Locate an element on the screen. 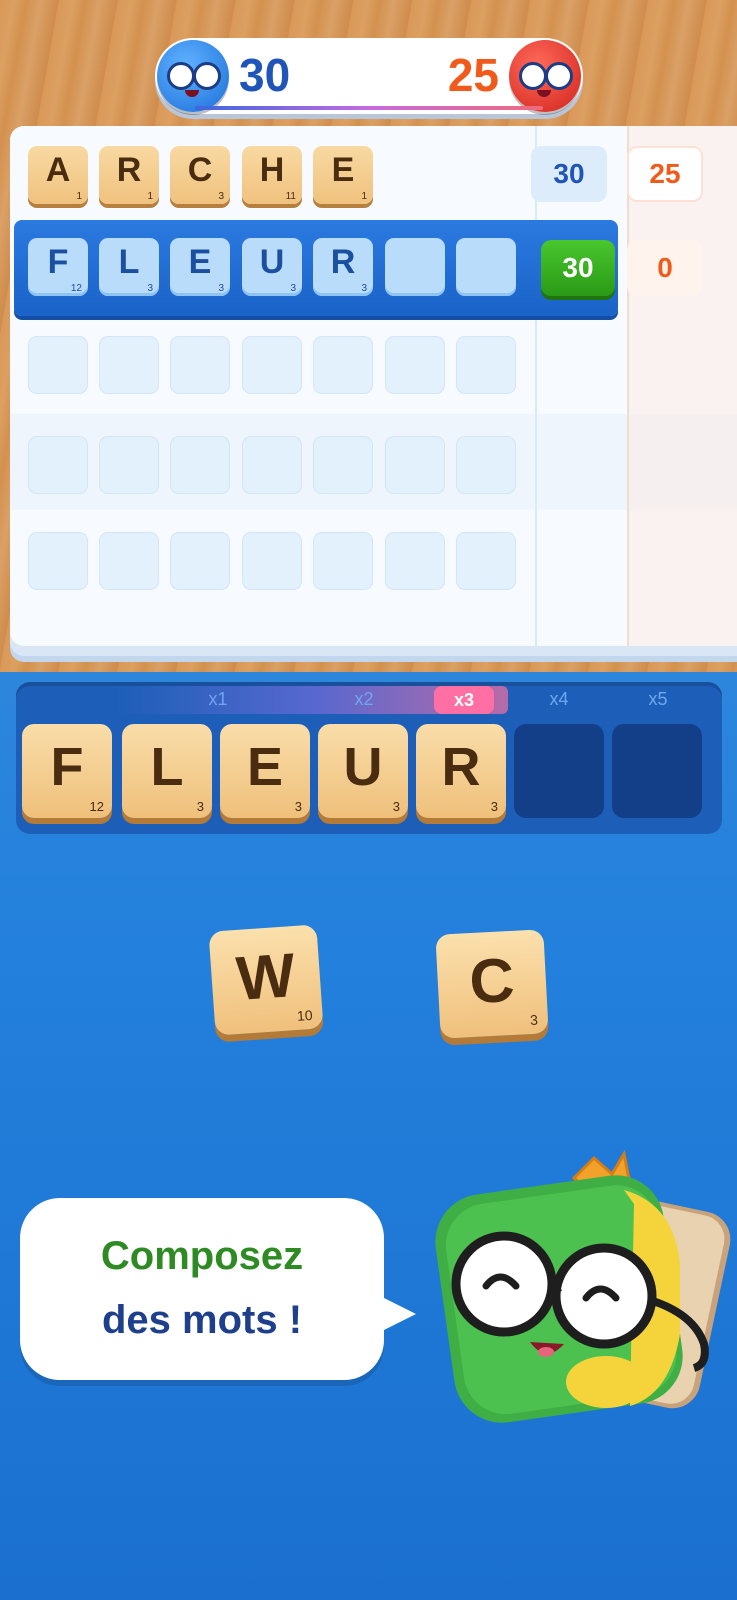 The width and height of the screenshot is (737, 1600). available-tile: W 10 is located at coordinates (266, 980).